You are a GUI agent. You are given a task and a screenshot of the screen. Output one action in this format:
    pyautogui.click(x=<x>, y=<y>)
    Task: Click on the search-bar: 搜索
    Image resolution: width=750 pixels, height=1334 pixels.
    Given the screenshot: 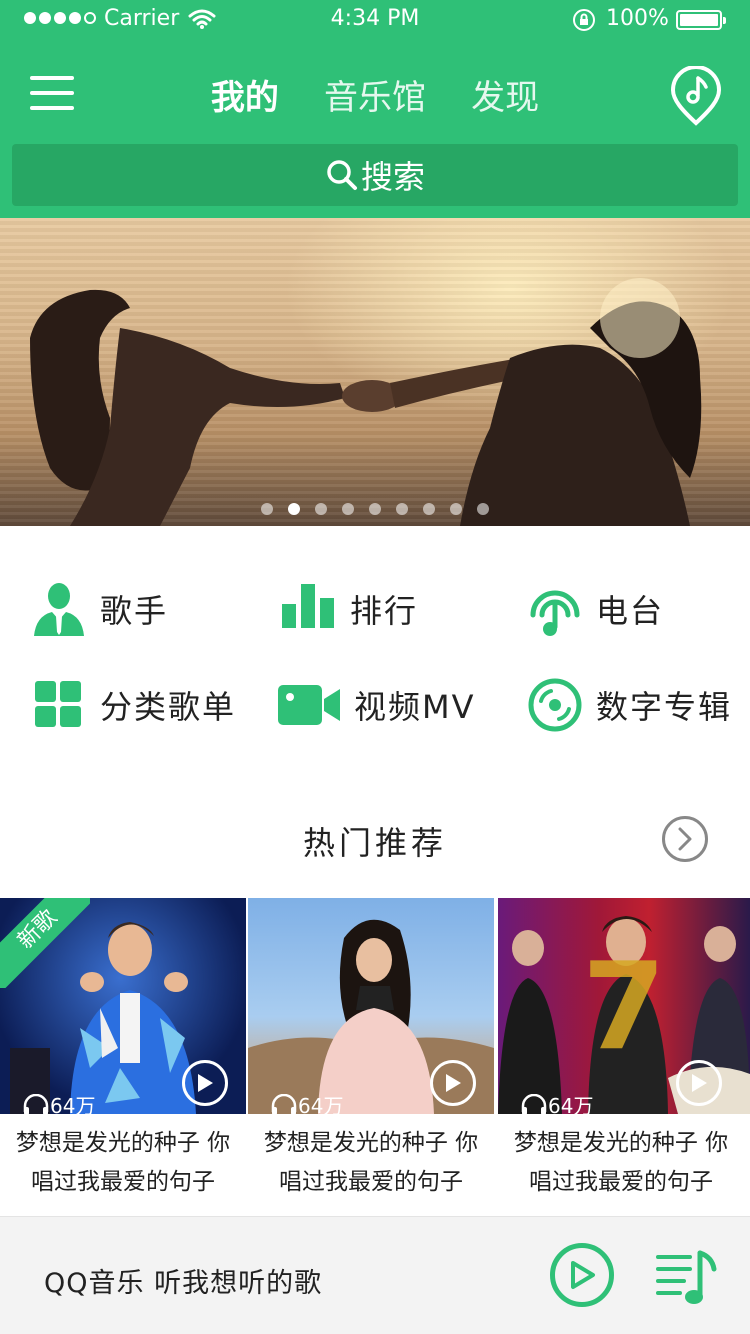 What is the action you would take?
    pyautogui.click(x=375, y=175)
    